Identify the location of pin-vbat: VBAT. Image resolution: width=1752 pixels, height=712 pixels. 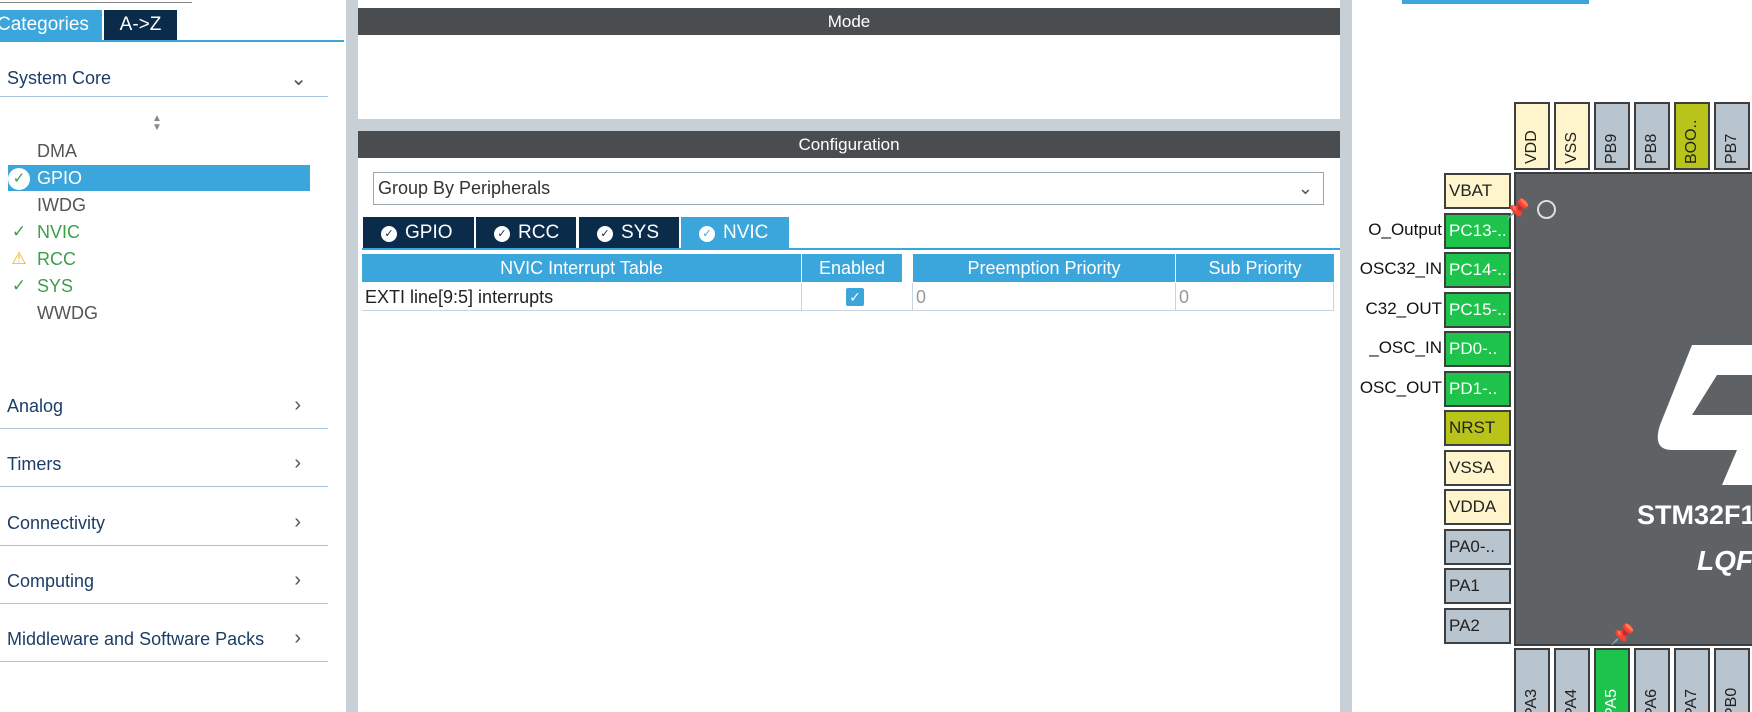
(1477, 191).